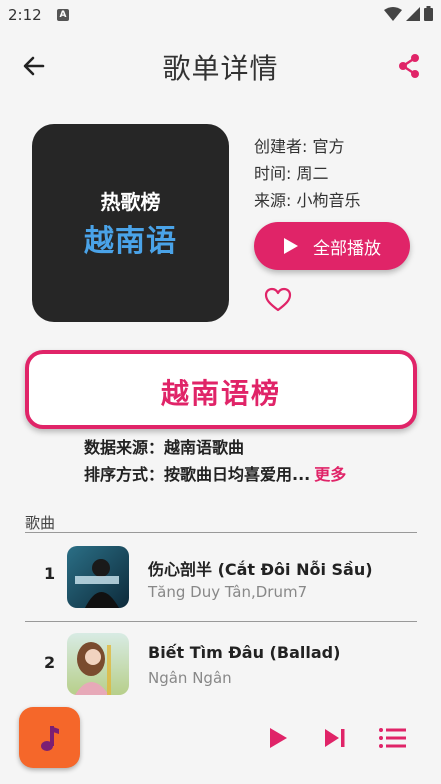 The width and height of the screenshot is (441, 784). Describe the element at coordinates (428, 13) in the screenshot. I see `battery-icon` at that location.